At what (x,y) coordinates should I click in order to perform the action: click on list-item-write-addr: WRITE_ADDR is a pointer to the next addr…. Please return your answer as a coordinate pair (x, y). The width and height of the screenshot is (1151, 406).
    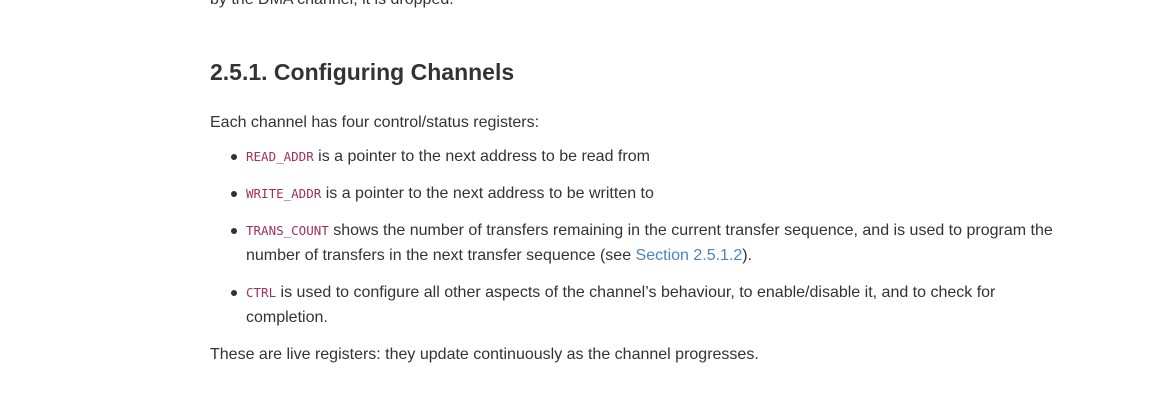
    Looking at the image, I should click on (645, 193).